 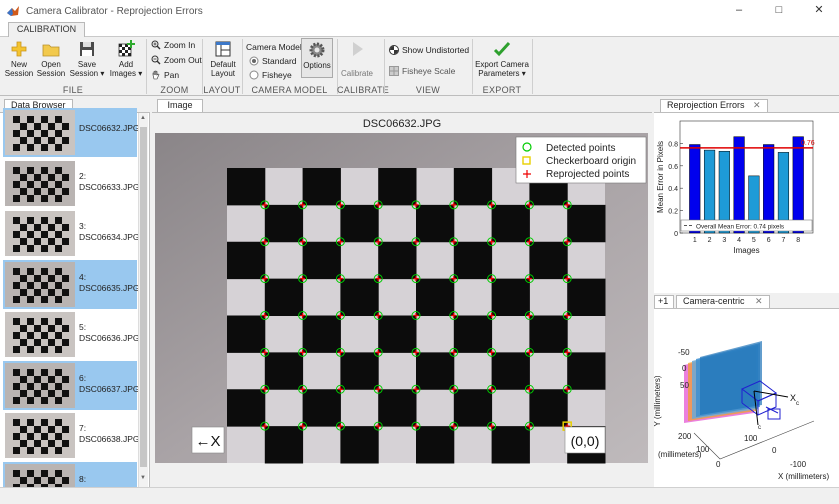 I want to click on maximize-button: □, so click(x=779, y=11).